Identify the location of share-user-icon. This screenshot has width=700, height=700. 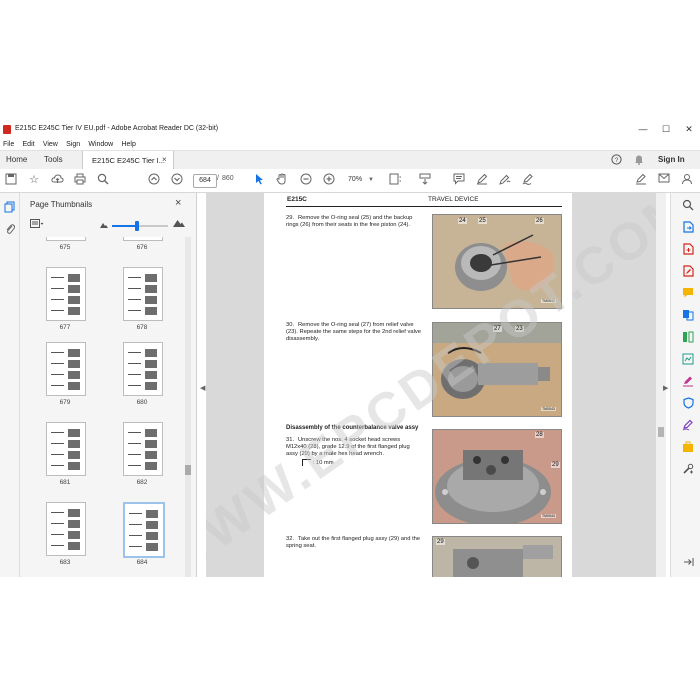
(687, 180).